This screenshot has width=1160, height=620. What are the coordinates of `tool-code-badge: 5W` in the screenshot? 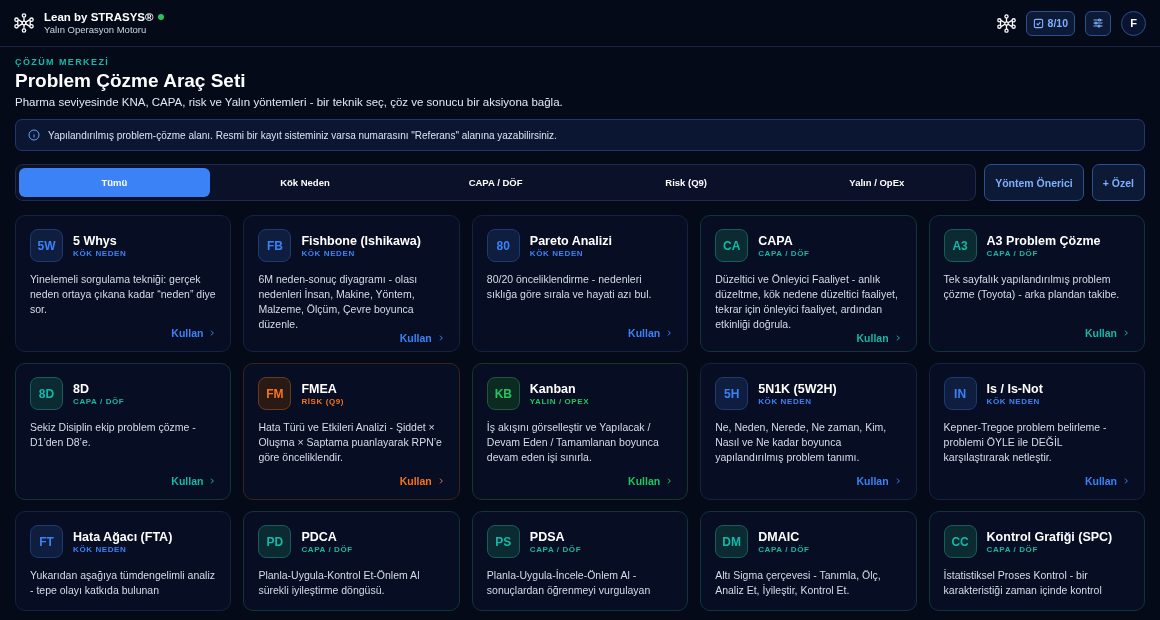 It's located at (46, 245).